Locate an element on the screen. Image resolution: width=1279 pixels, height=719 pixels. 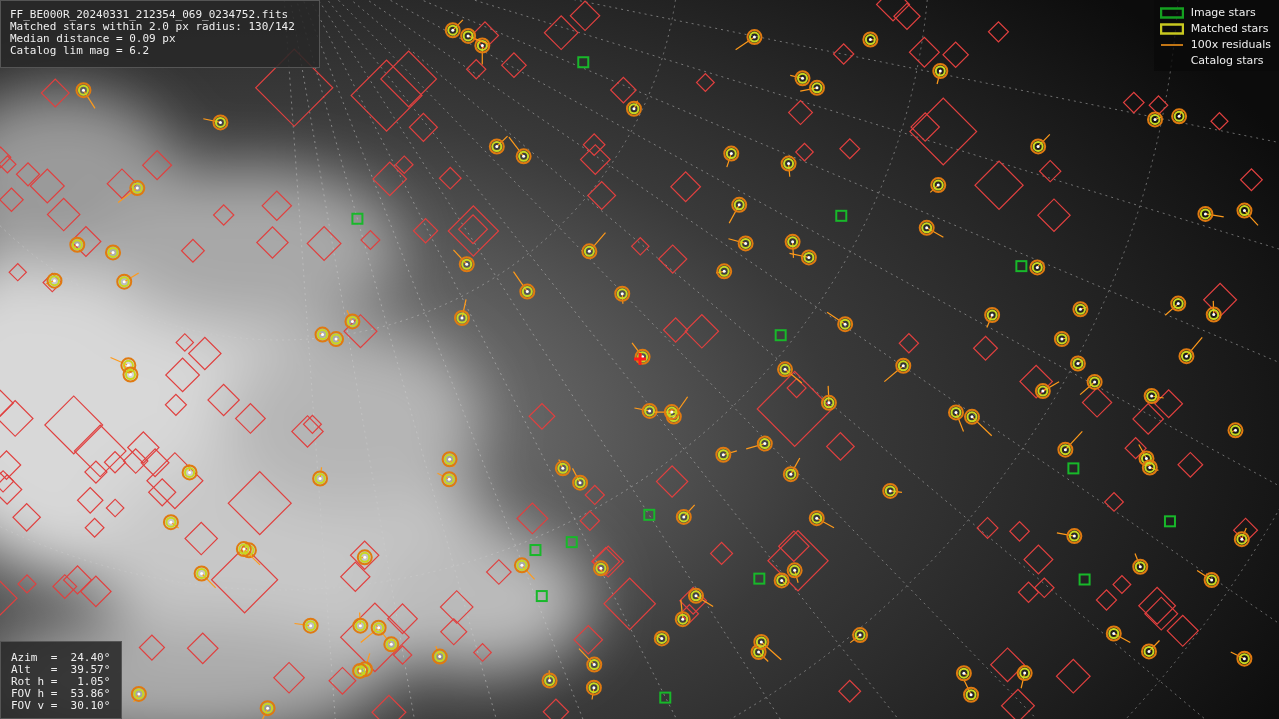
pointing-text: FOV v = 30.10° is located at coordinates (61, 706).